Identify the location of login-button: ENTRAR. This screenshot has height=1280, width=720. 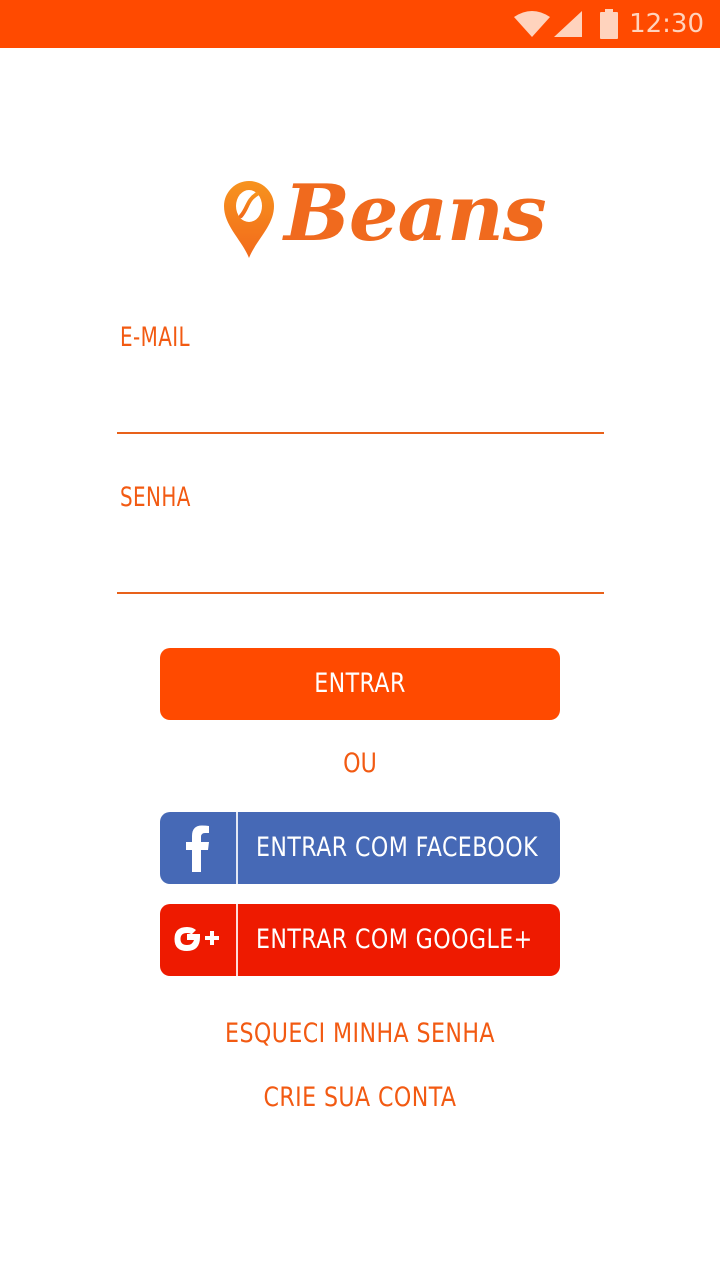
(360, 684).